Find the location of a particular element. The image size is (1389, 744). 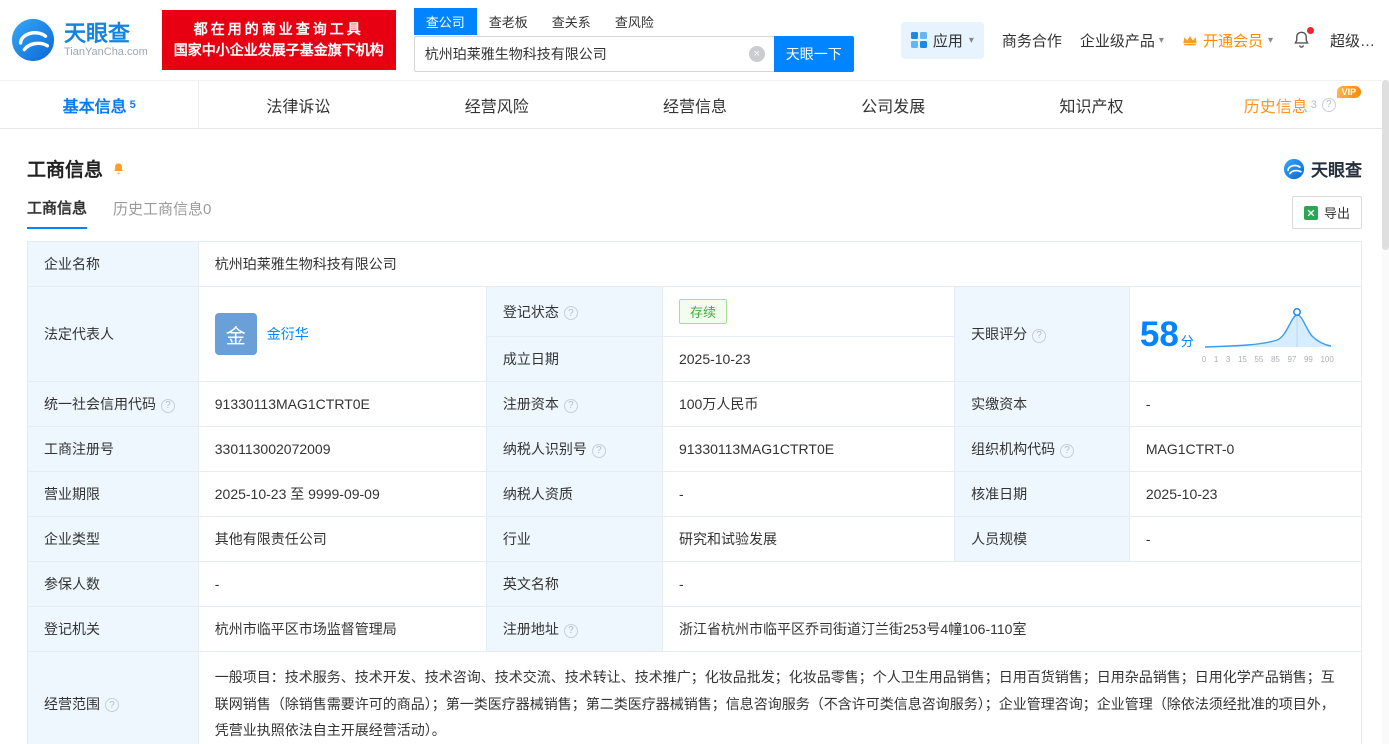

tab-operating-info: 经营信息 is located at coordinates (695, 104).